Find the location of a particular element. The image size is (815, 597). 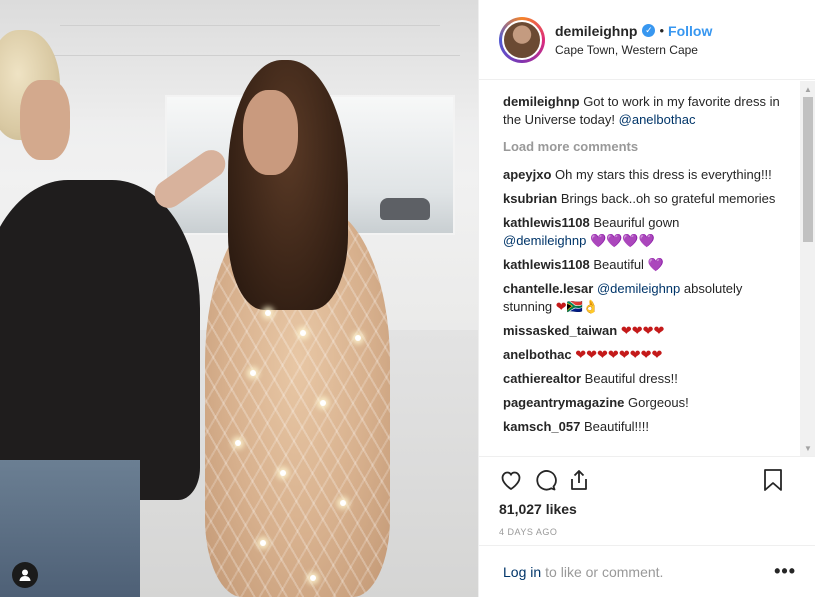

red-heart-icon: ❤❤❤❤ is located at coordinates (642, 330).